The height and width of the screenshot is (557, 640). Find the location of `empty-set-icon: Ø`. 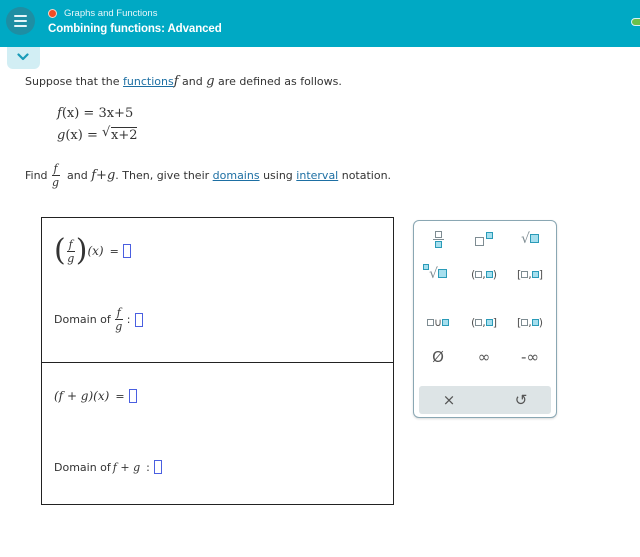

empty-set-icon: Ø is located at coordinates (438, 357).